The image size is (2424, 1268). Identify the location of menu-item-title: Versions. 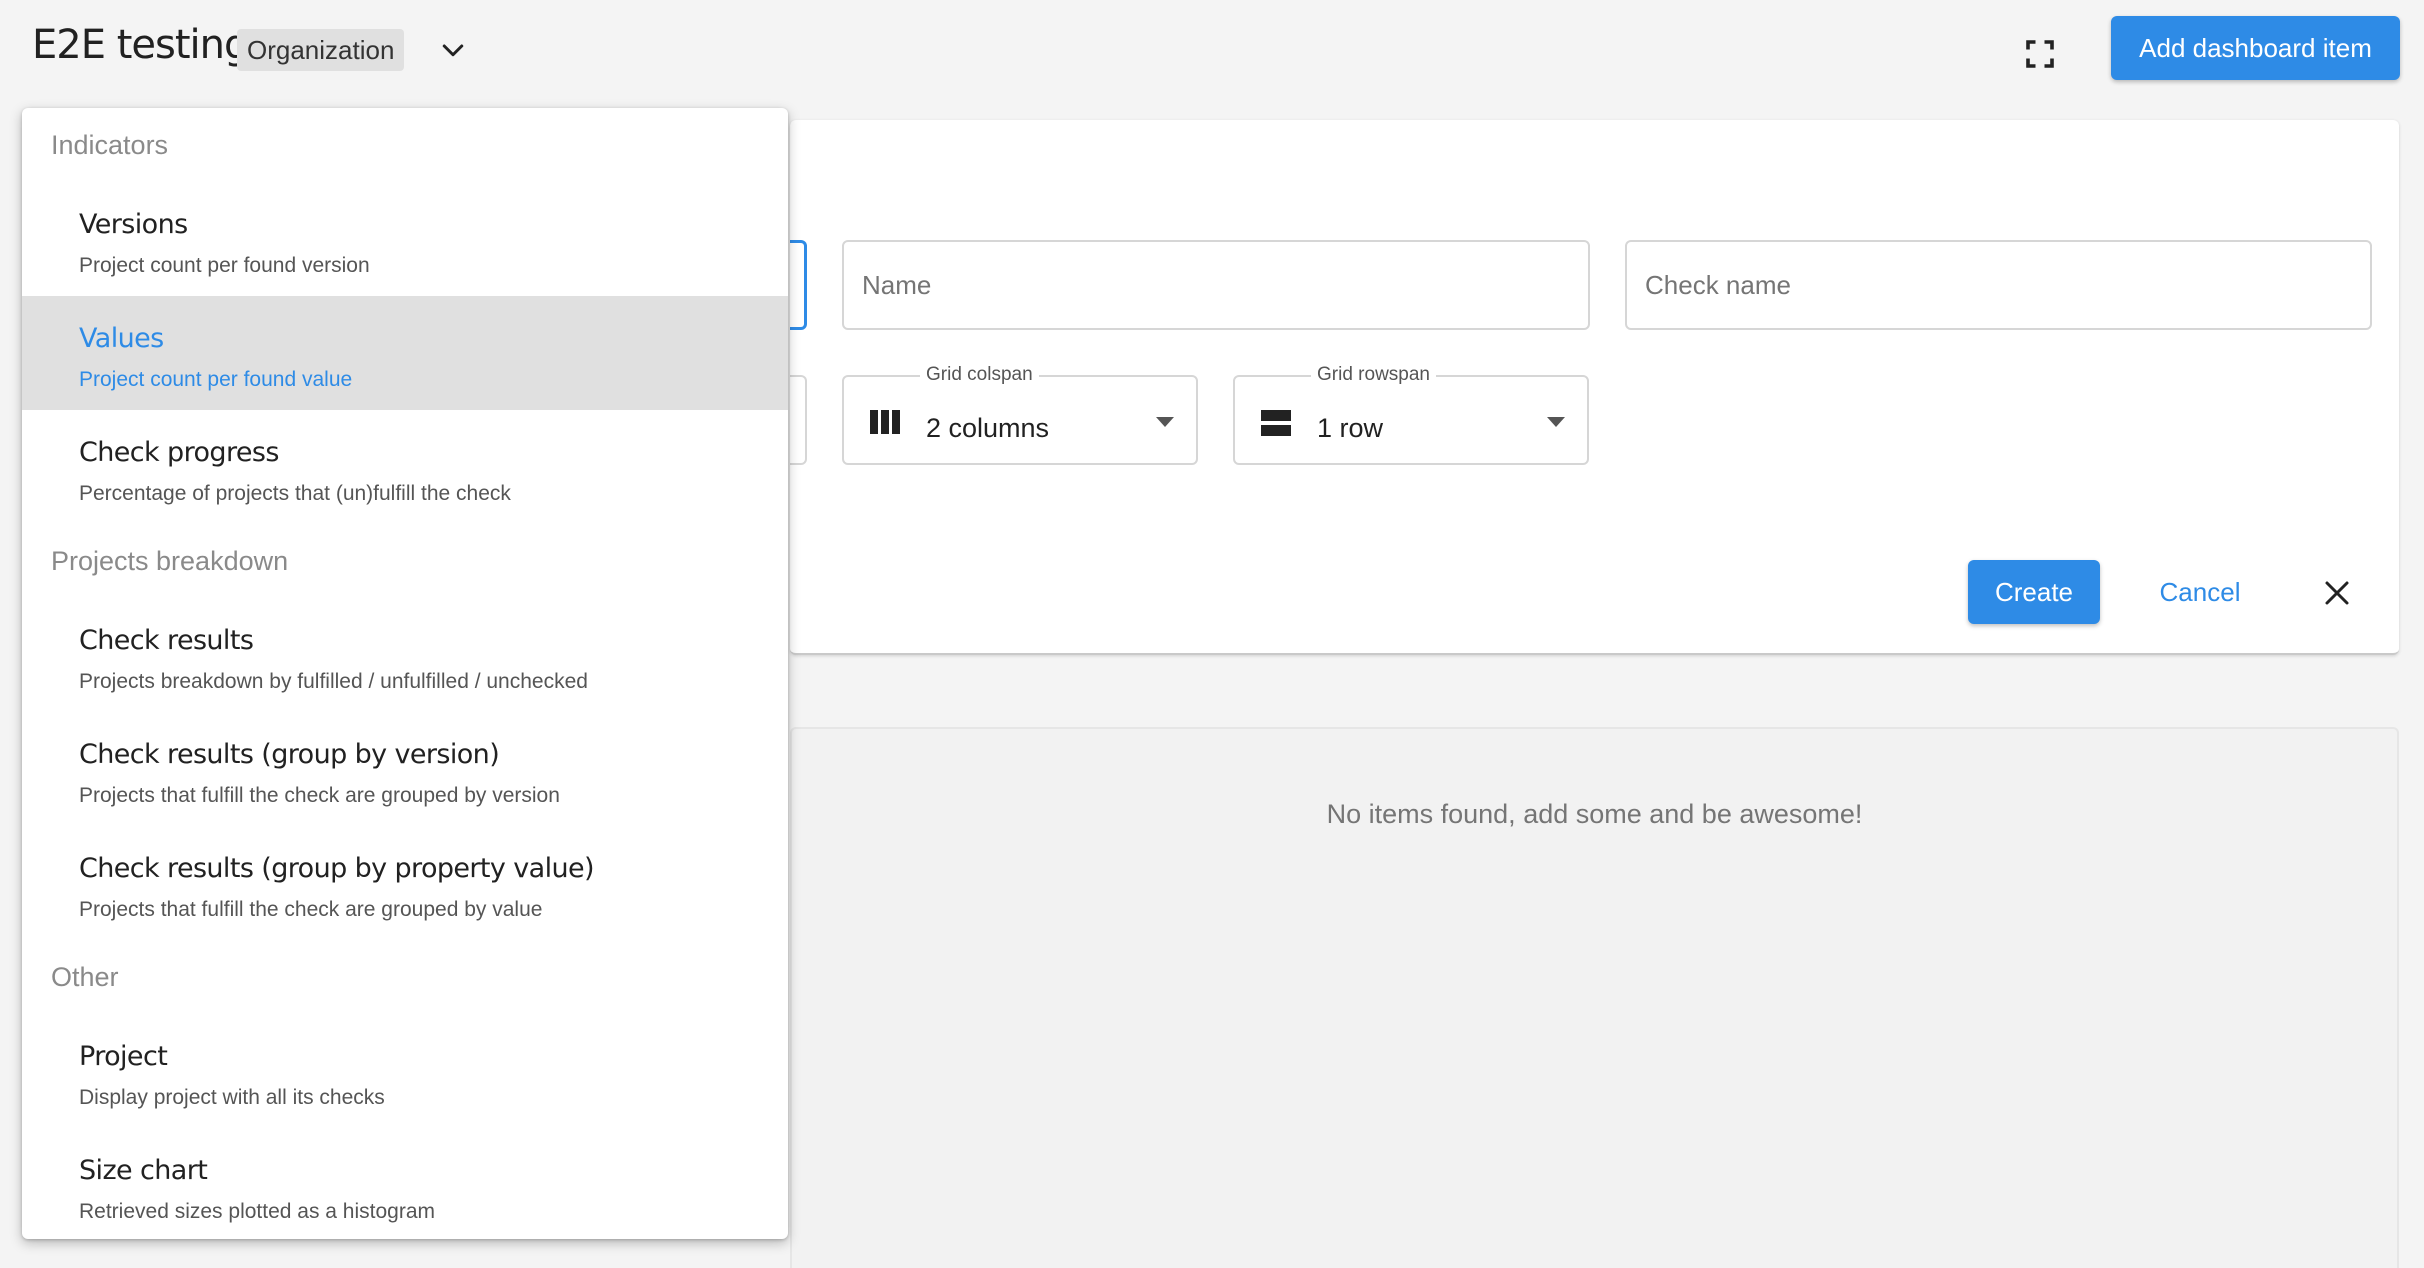
(133, 224).